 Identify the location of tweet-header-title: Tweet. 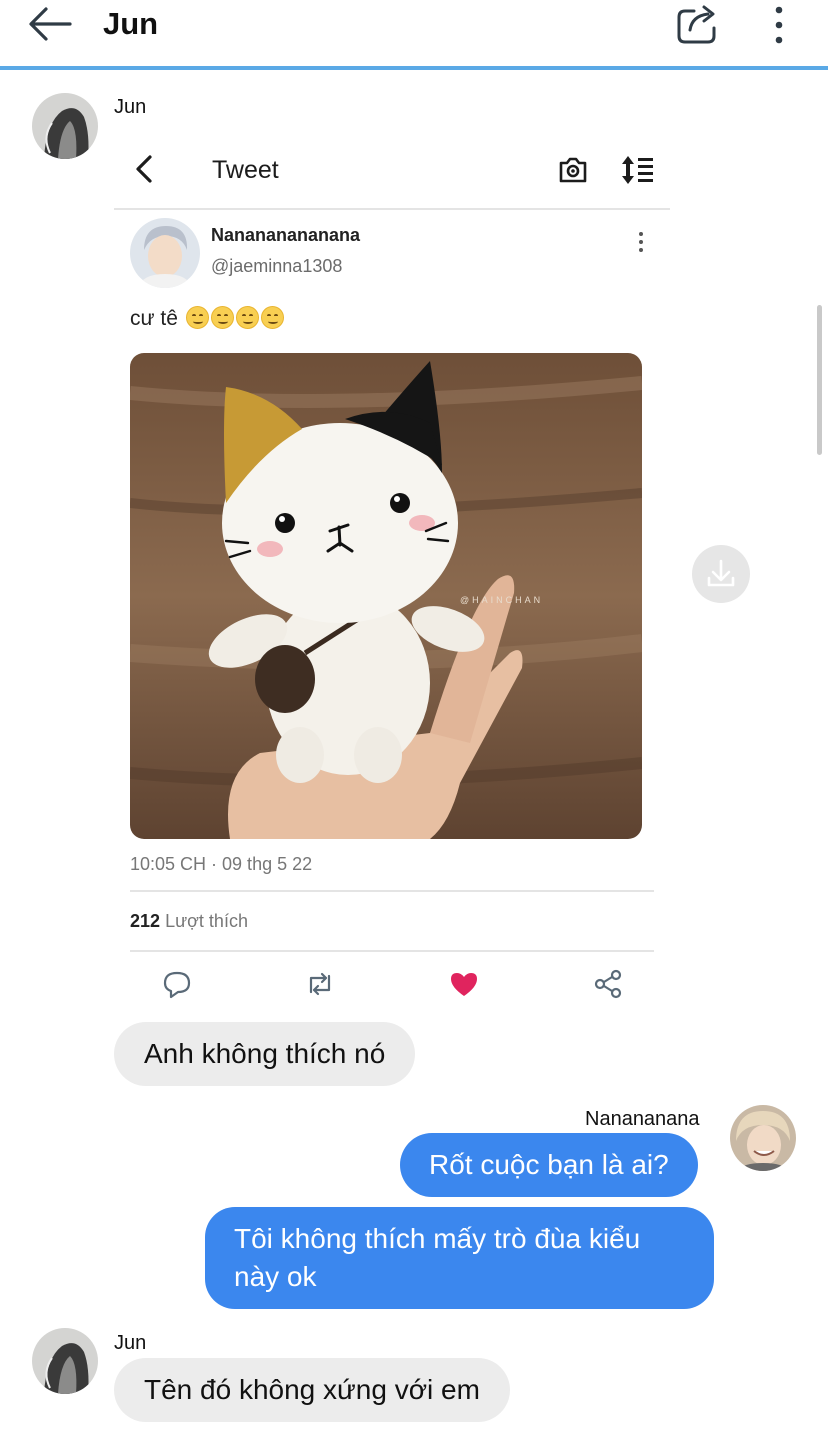
(245, 170).